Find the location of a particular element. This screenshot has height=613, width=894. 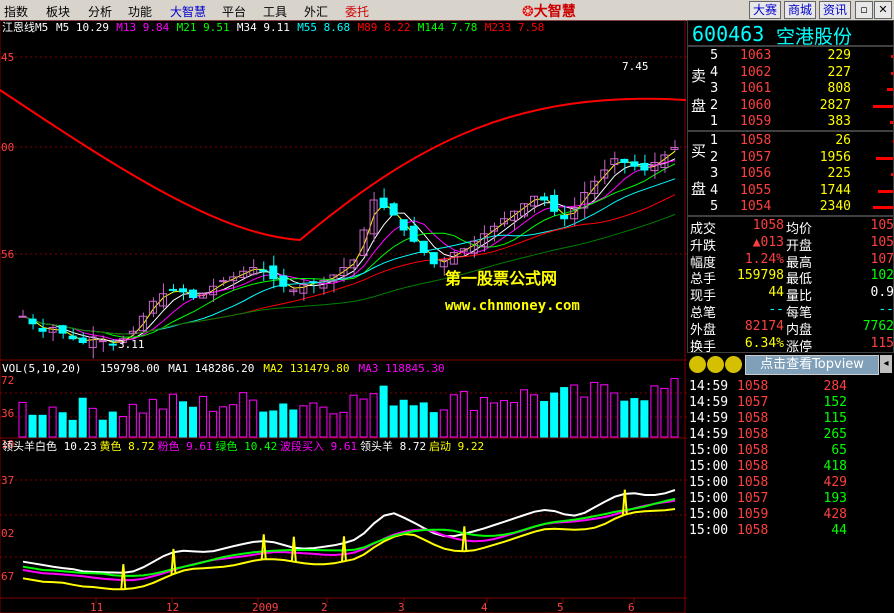

stat-value2-7: 115 is located at coordinates (882, 343).